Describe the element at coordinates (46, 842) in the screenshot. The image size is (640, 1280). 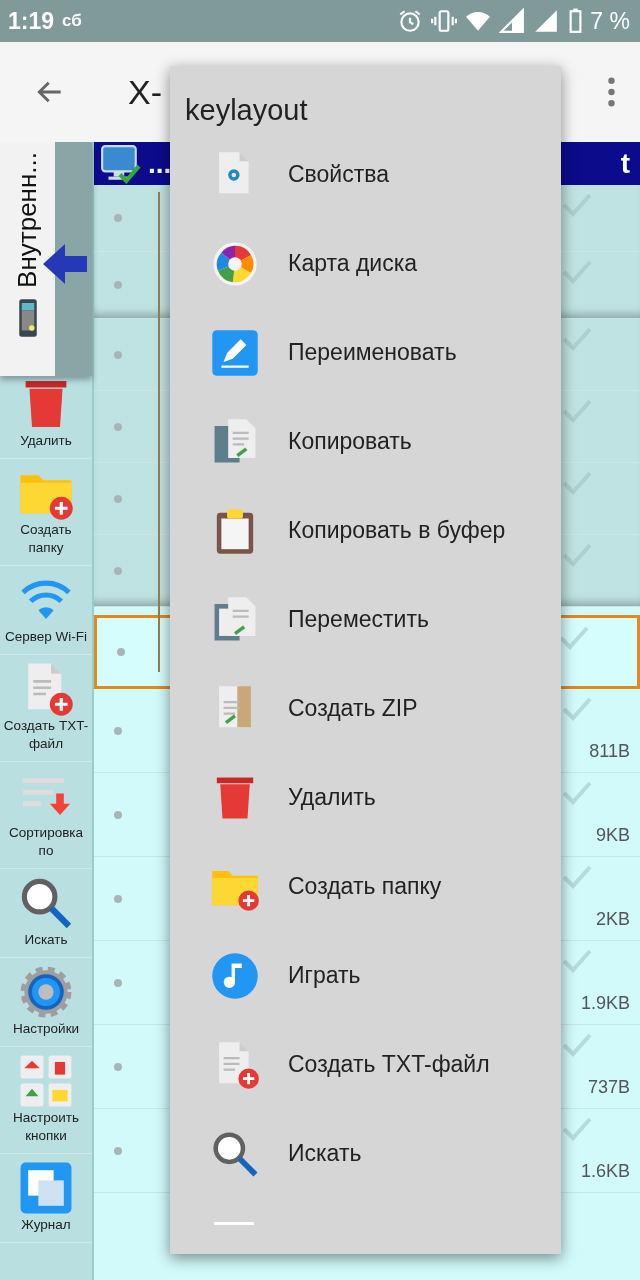
I see `button-label: Сортировка по` at that location.